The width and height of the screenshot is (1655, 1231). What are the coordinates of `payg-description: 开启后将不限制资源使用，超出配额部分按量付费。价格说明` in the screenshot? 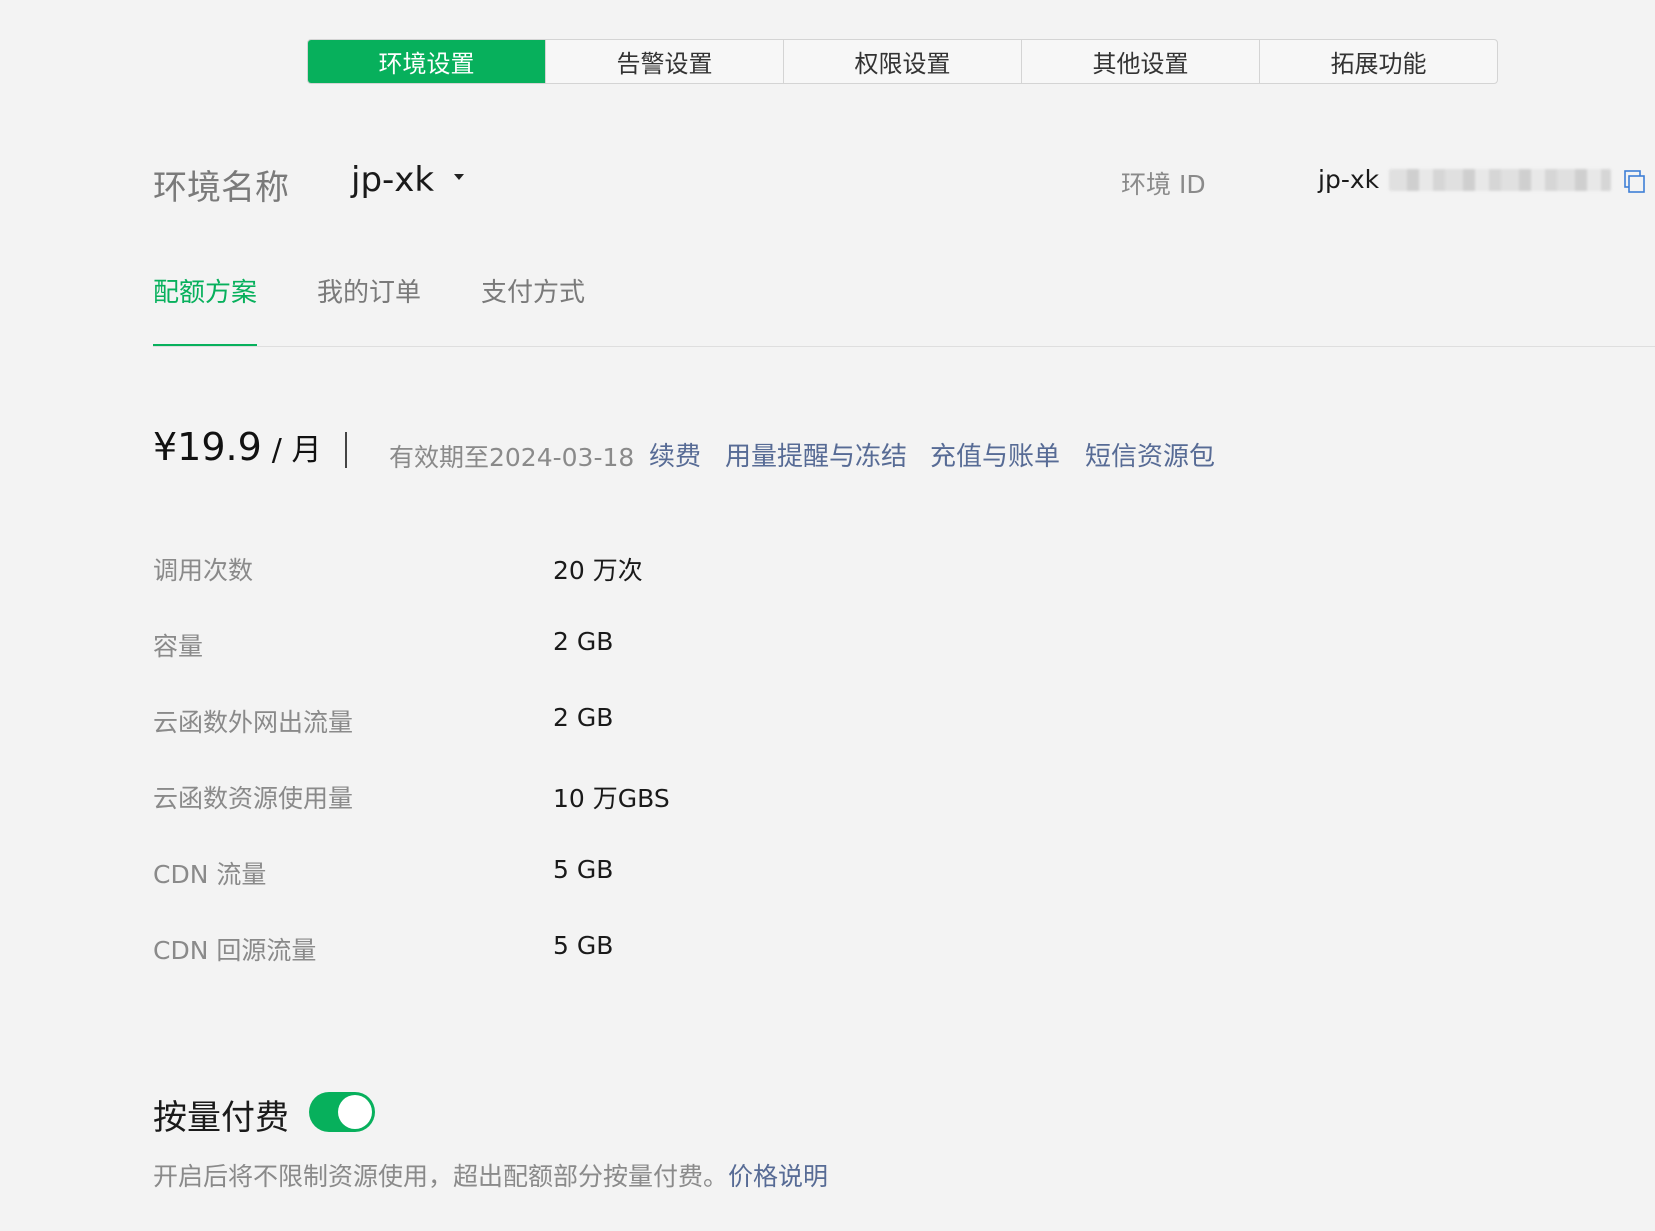 It's located at (490, 1175).